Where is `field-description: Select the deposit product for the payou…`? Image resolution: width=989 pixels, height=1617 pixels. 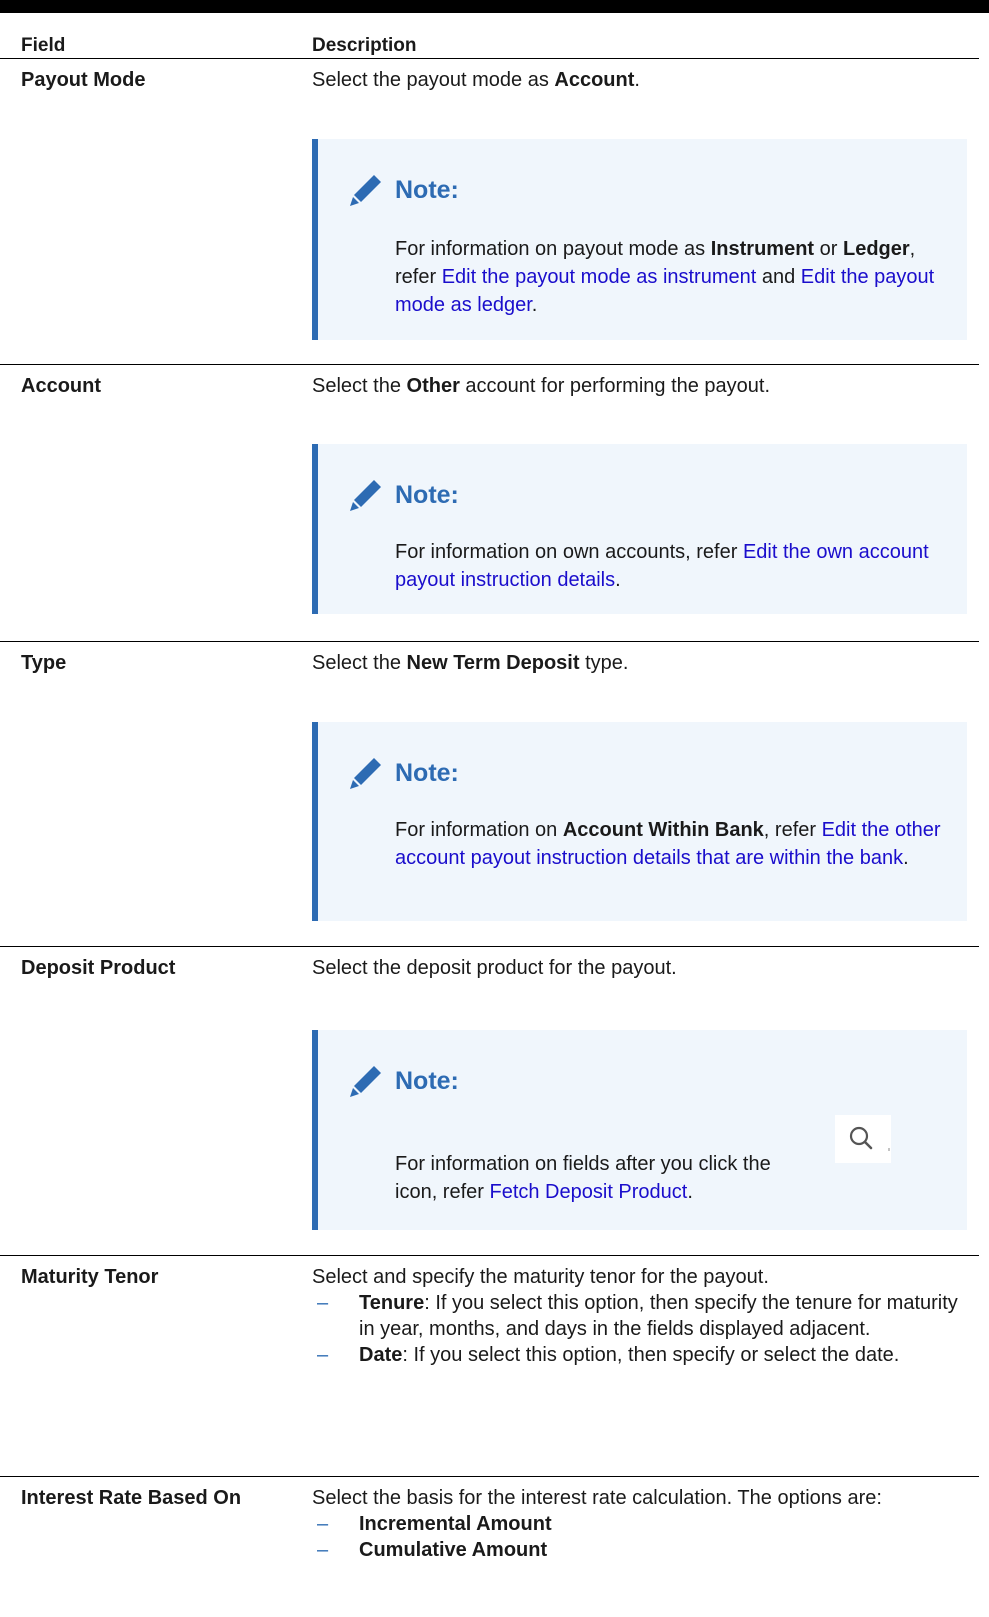
field-description: Select the deposit product for the payou… is located at coordinates (494, 968).